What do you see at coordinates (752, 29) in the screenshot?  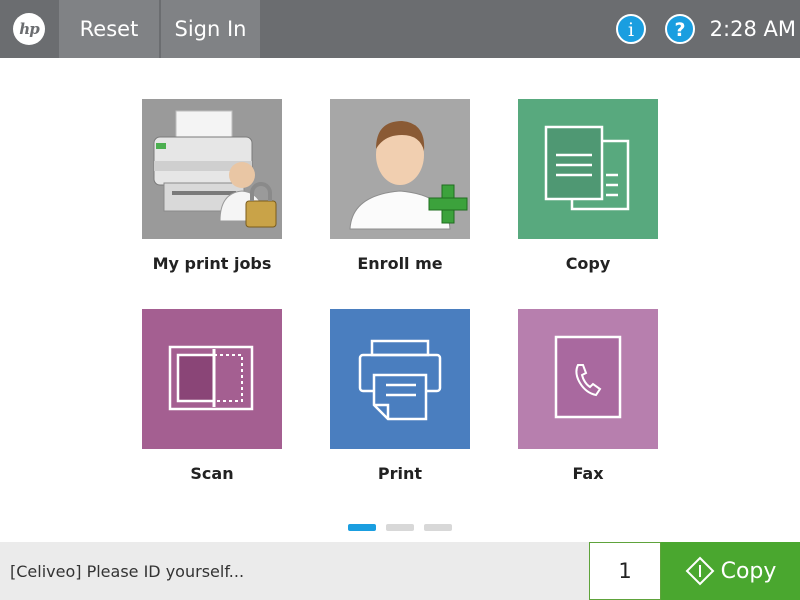 I see `clock: 2:28 AM` at bounding box center [752, 29].